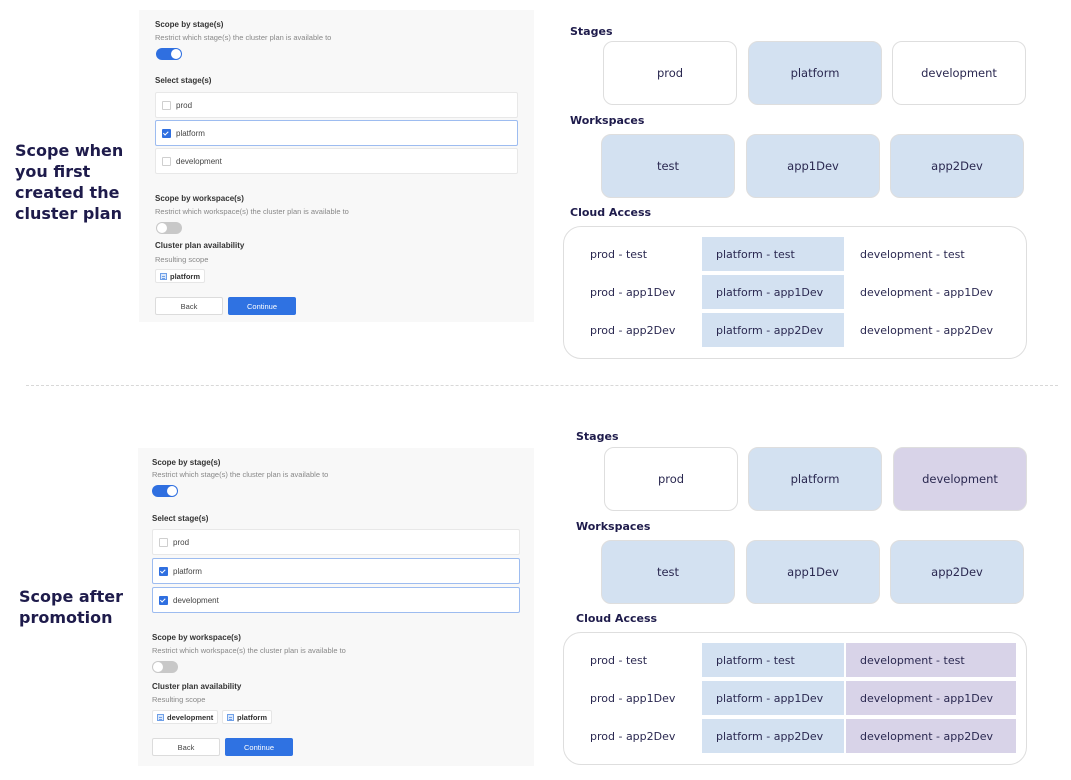  What do you see at coordinates (931, 698) in the screenshot?
I see `access-cell-promoted: development - app1Dev` at bounding box center [931, 698].